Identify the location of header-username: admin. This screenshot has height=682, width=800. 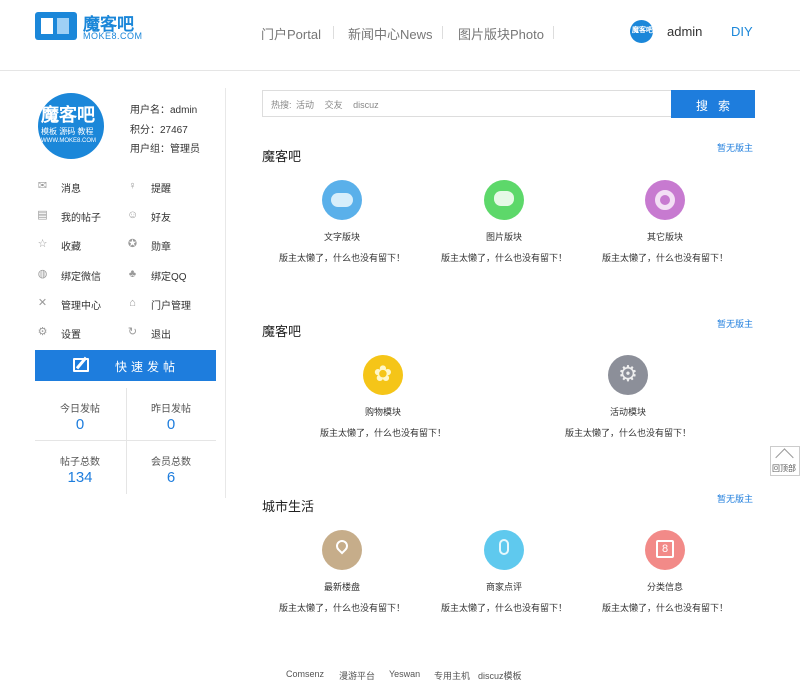
(684, 31).